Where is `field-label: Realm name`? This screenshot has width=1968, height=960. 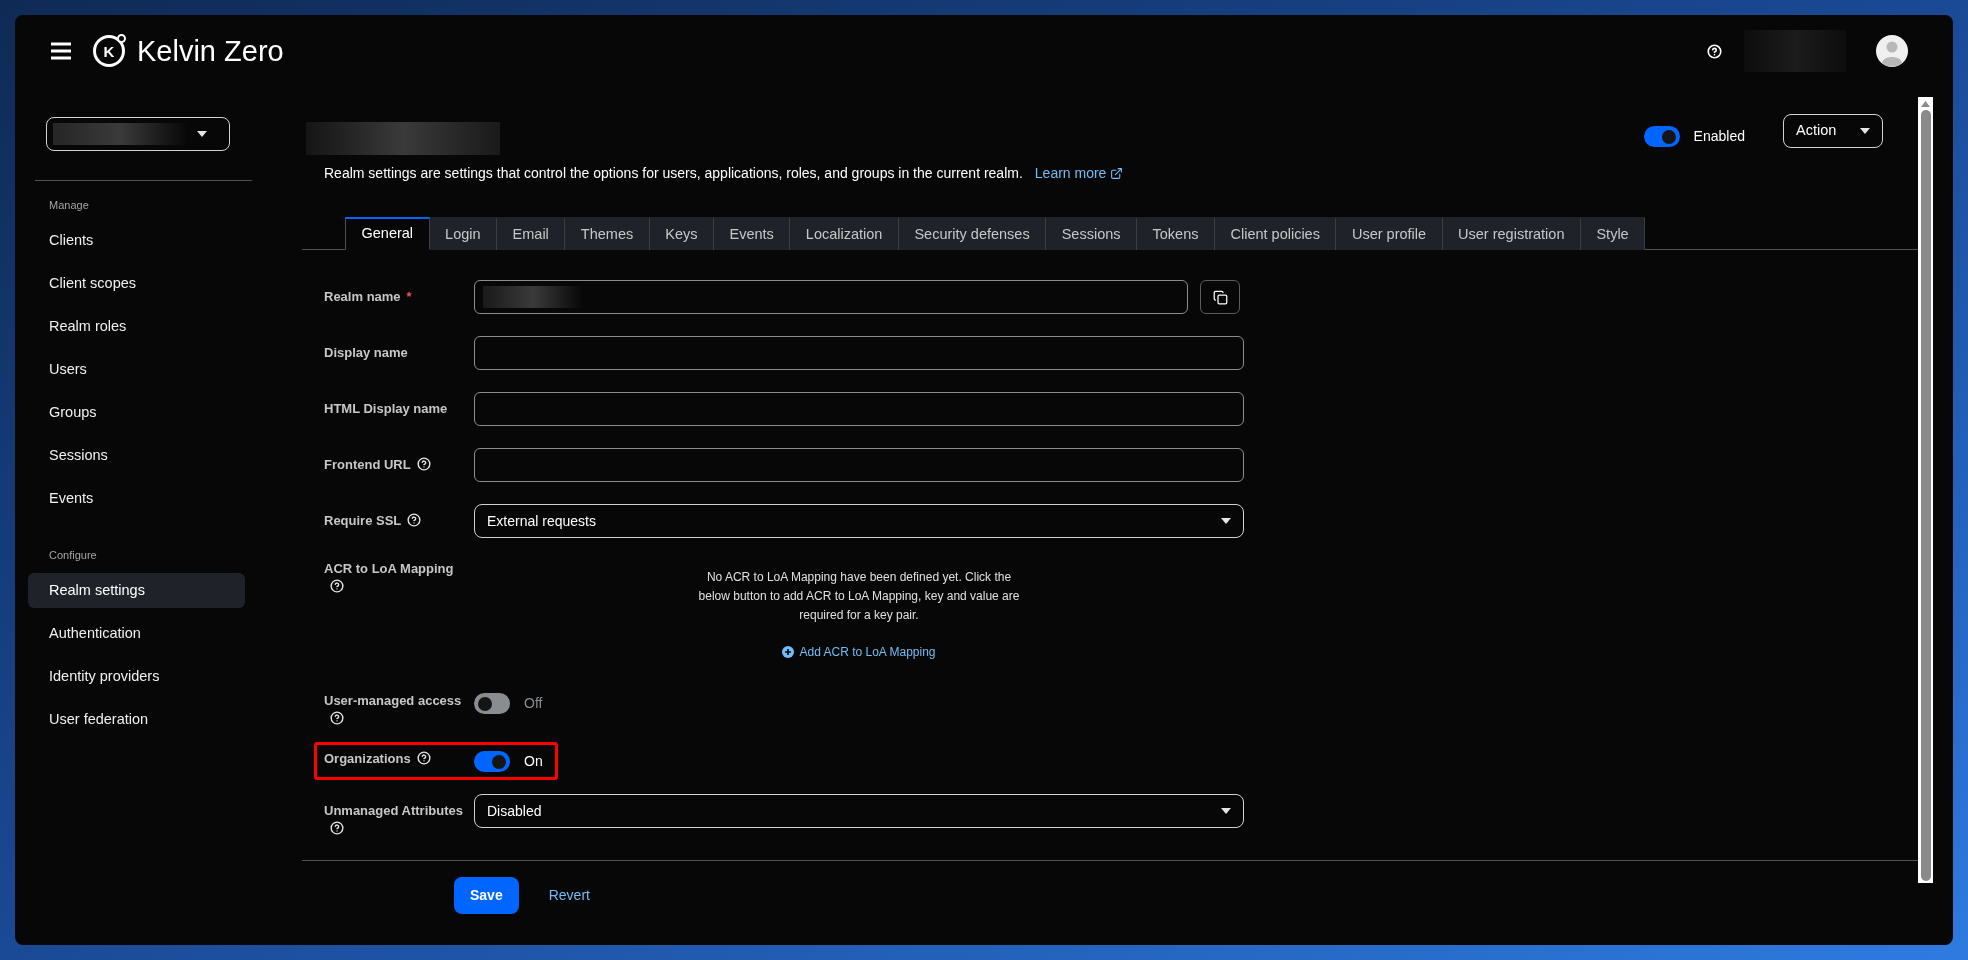
field-label: Realm name is located at coordinates (362, 296).